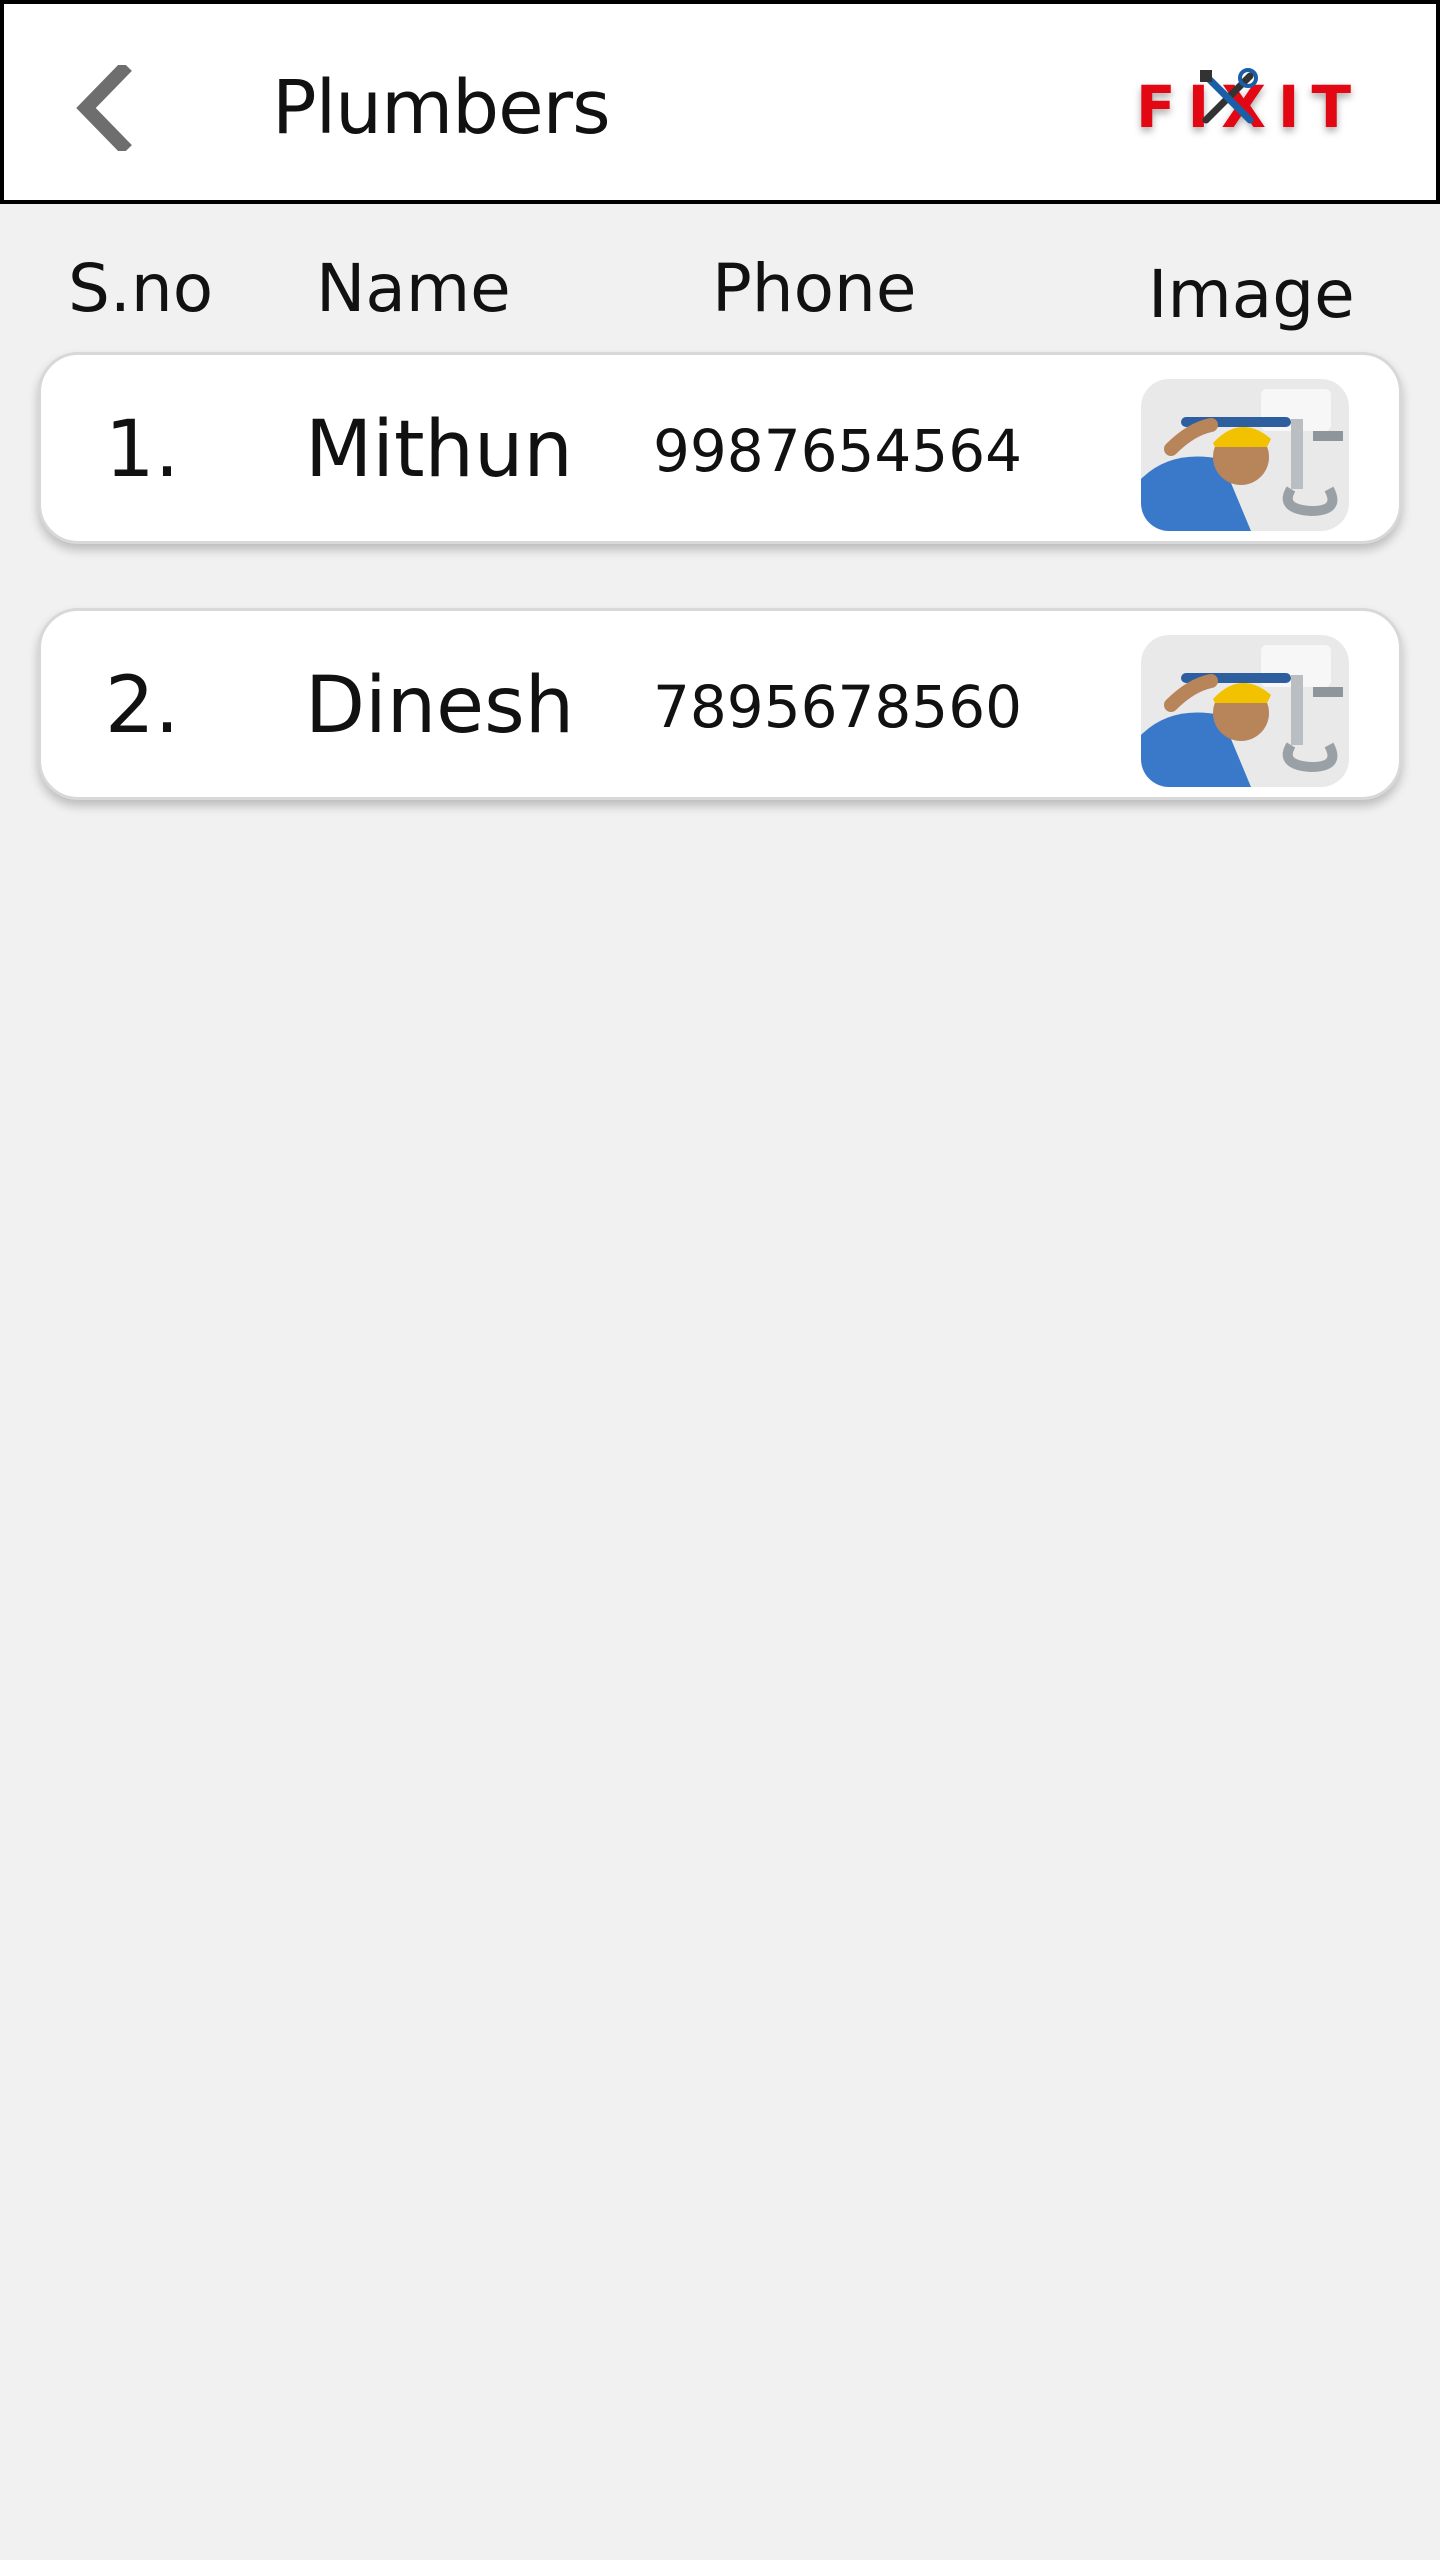 The width and height of the screenshot is (1440, 2560). Describe the element at coordinates (142, 706) in the screenshot. I see `row-sno: 2.` at that location.